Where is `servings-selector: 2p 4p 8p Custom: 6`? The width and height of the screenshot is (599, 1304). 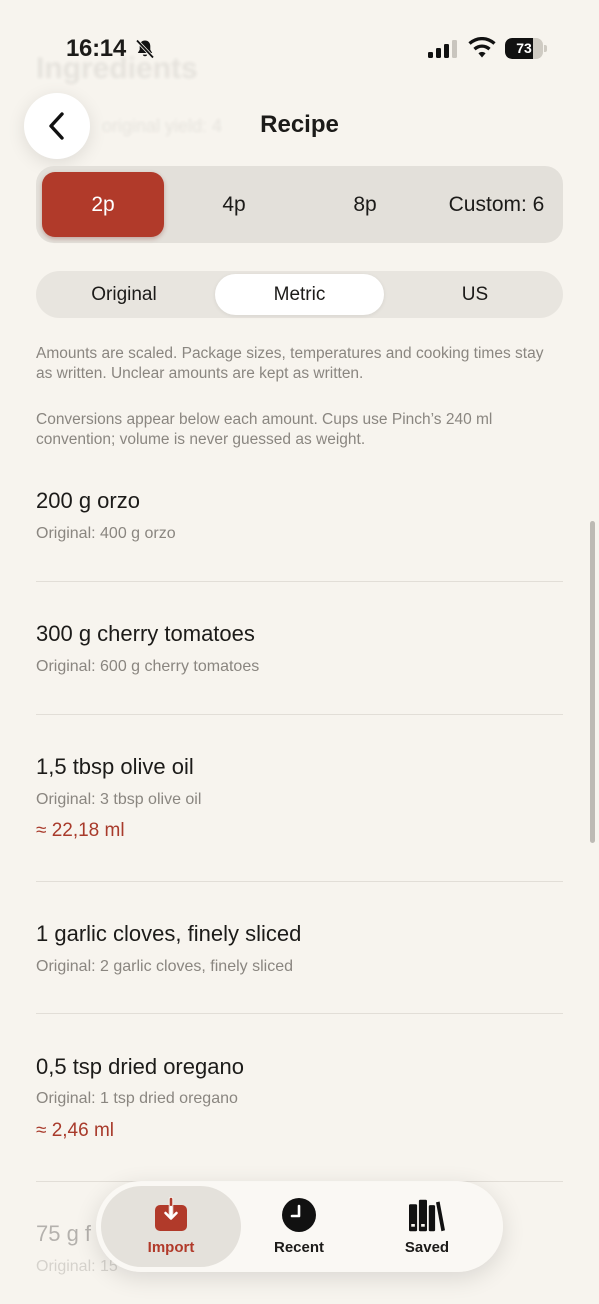
servings-selector: 2p 4p 8p Custom: 6 is located at coordinates (299, 204).